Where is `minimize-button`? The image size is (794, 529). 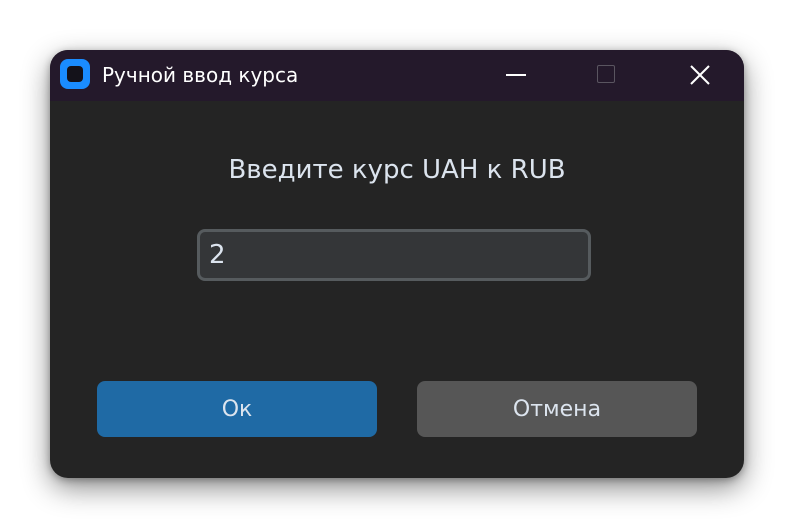
minimize-button is located at coordinates (516, 75).